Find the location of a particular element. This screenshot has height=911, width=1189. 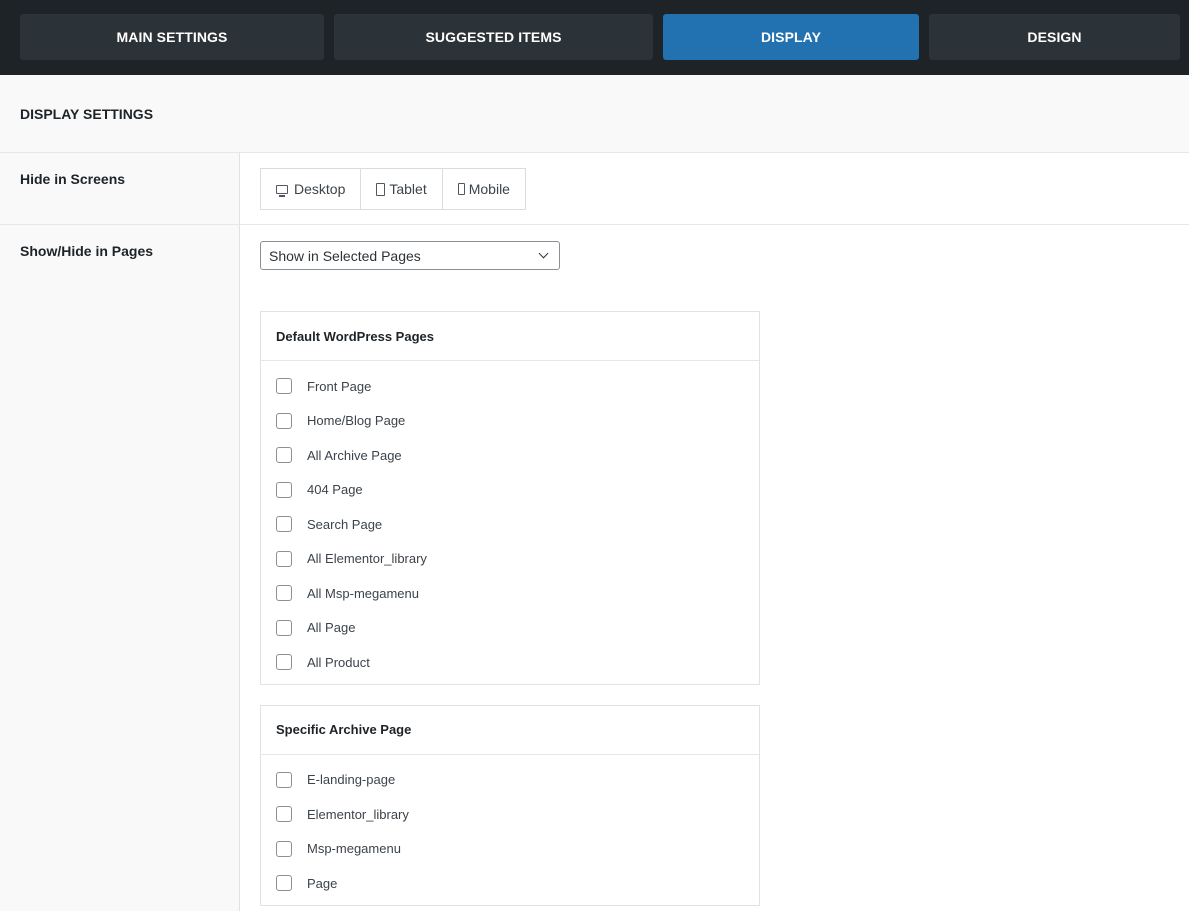

list-item: Page is located at coordinates (510, 883).